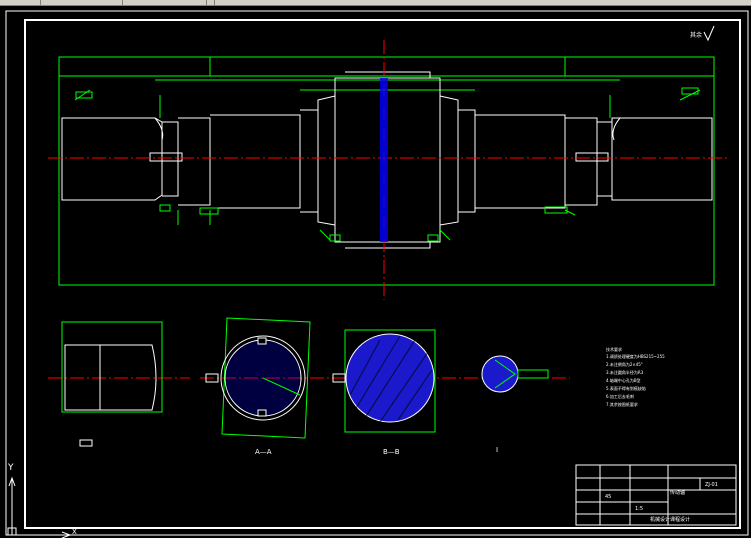 This screenshot has width=751, height=538. What do you see at coordinates (624, 364) in the screenshot?
I see `note-item: 2.未注倒角为2×45°` at bounding box center [624, 364].